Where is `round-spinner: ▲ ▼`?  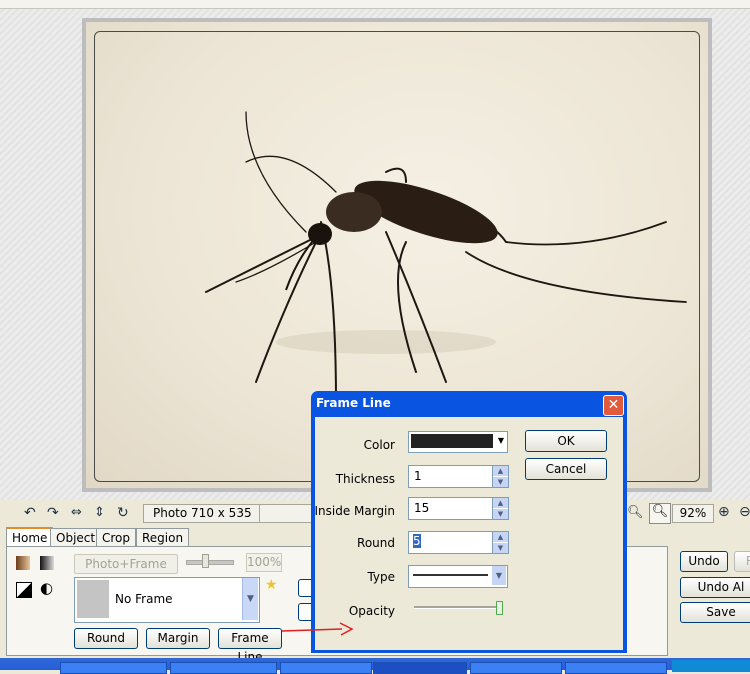
round-spinner: ▲ ▼ is located at coordinates (500, 542).